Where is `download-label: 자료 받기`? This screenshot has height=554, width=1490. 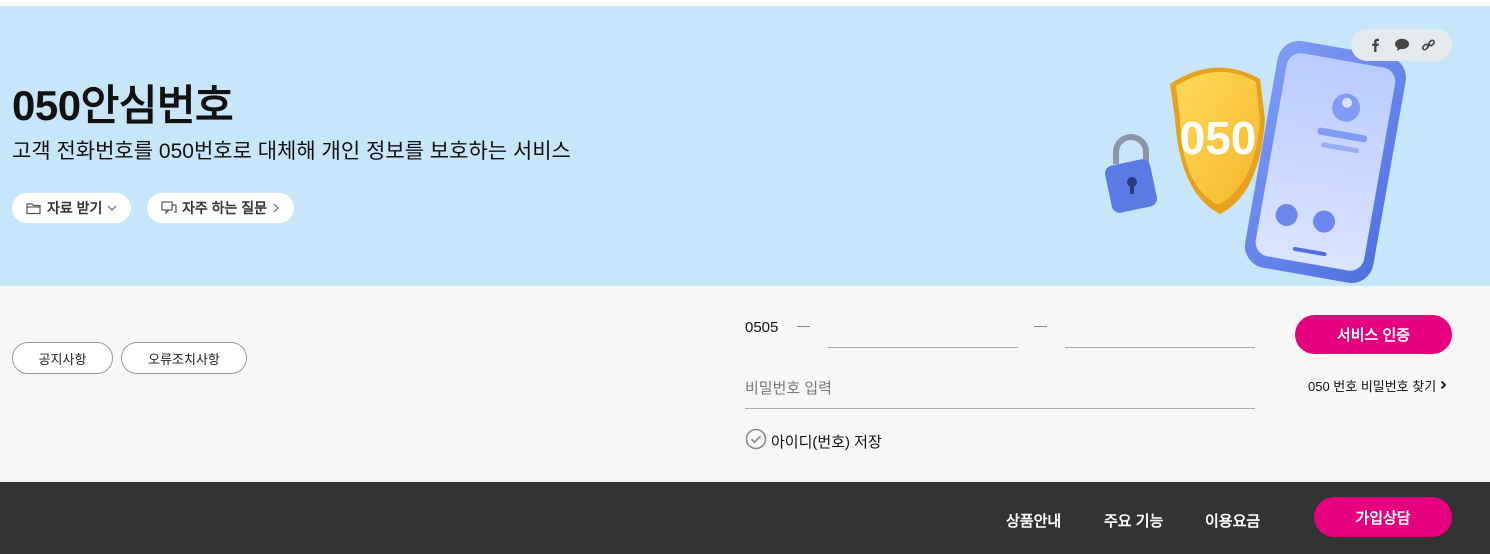 download-label: 자료 받기 is located at coordinates (75, 208).